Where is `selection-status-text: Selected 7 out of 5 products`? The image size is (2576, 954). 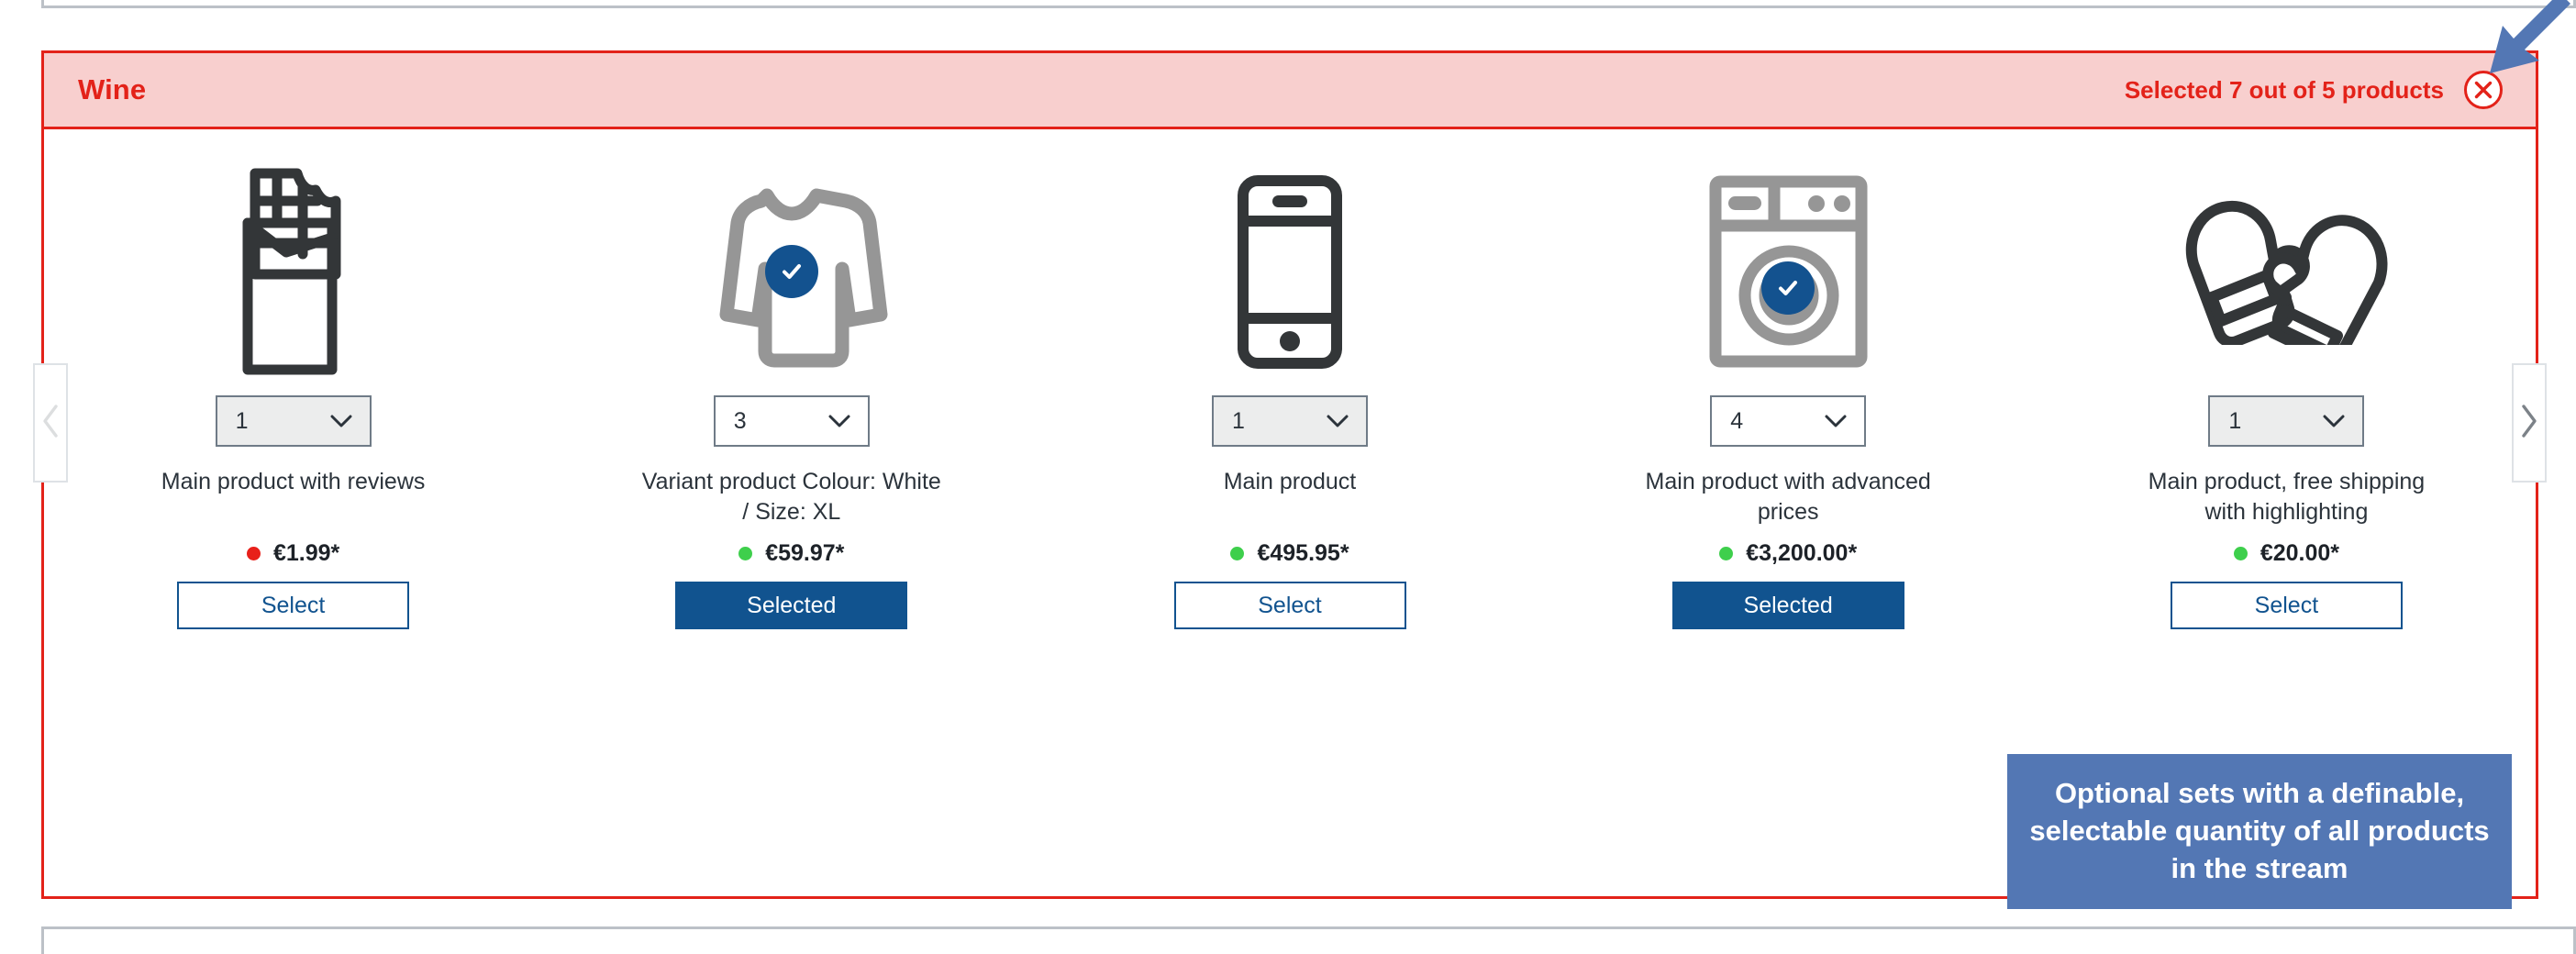 selection-status-text: Selected 7 out of 5 products is located at coordinates (2284, 89).